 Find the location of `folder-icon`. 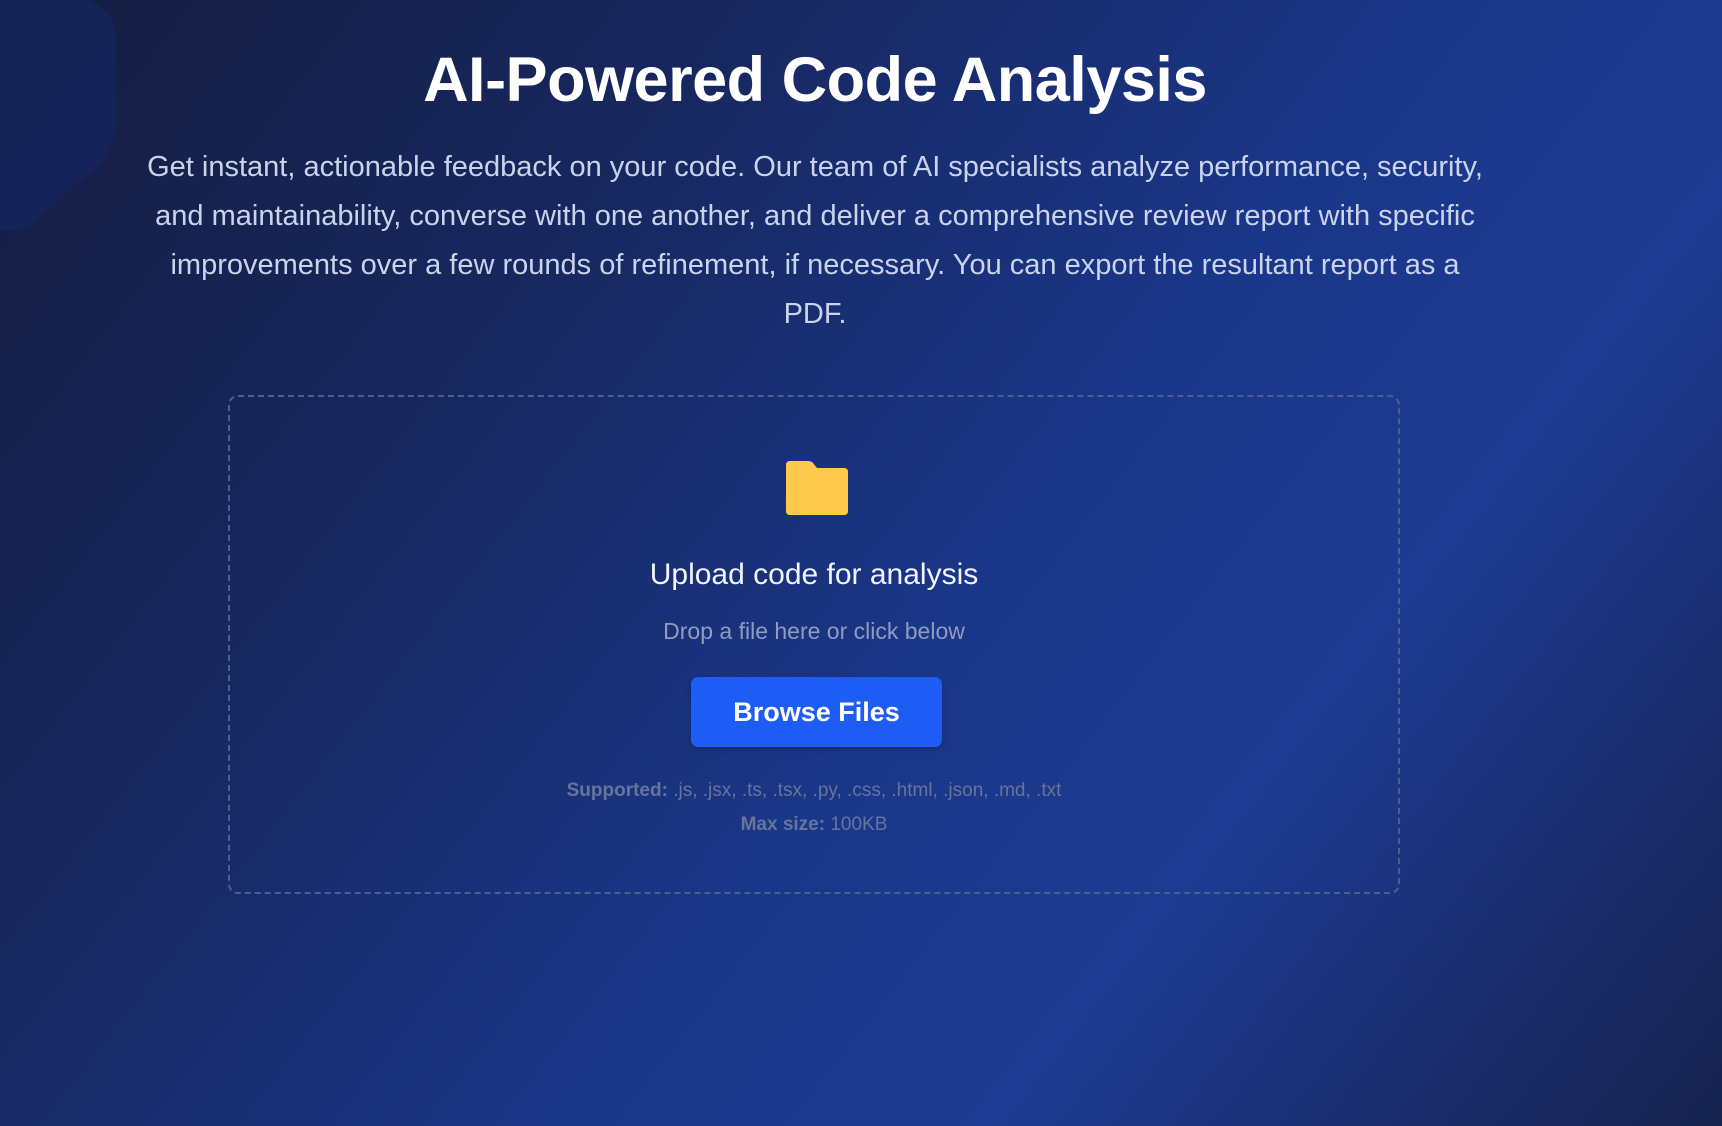

folder-icon is located at coordinates (817, 488).